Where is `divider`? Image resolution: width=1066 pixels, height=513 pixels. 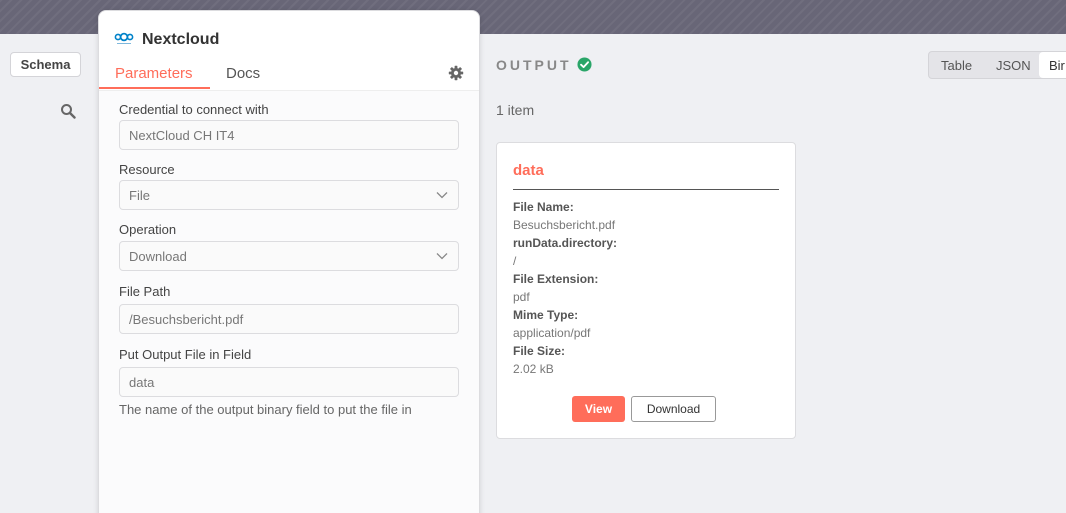 divider is located at coordinates (646, 189).